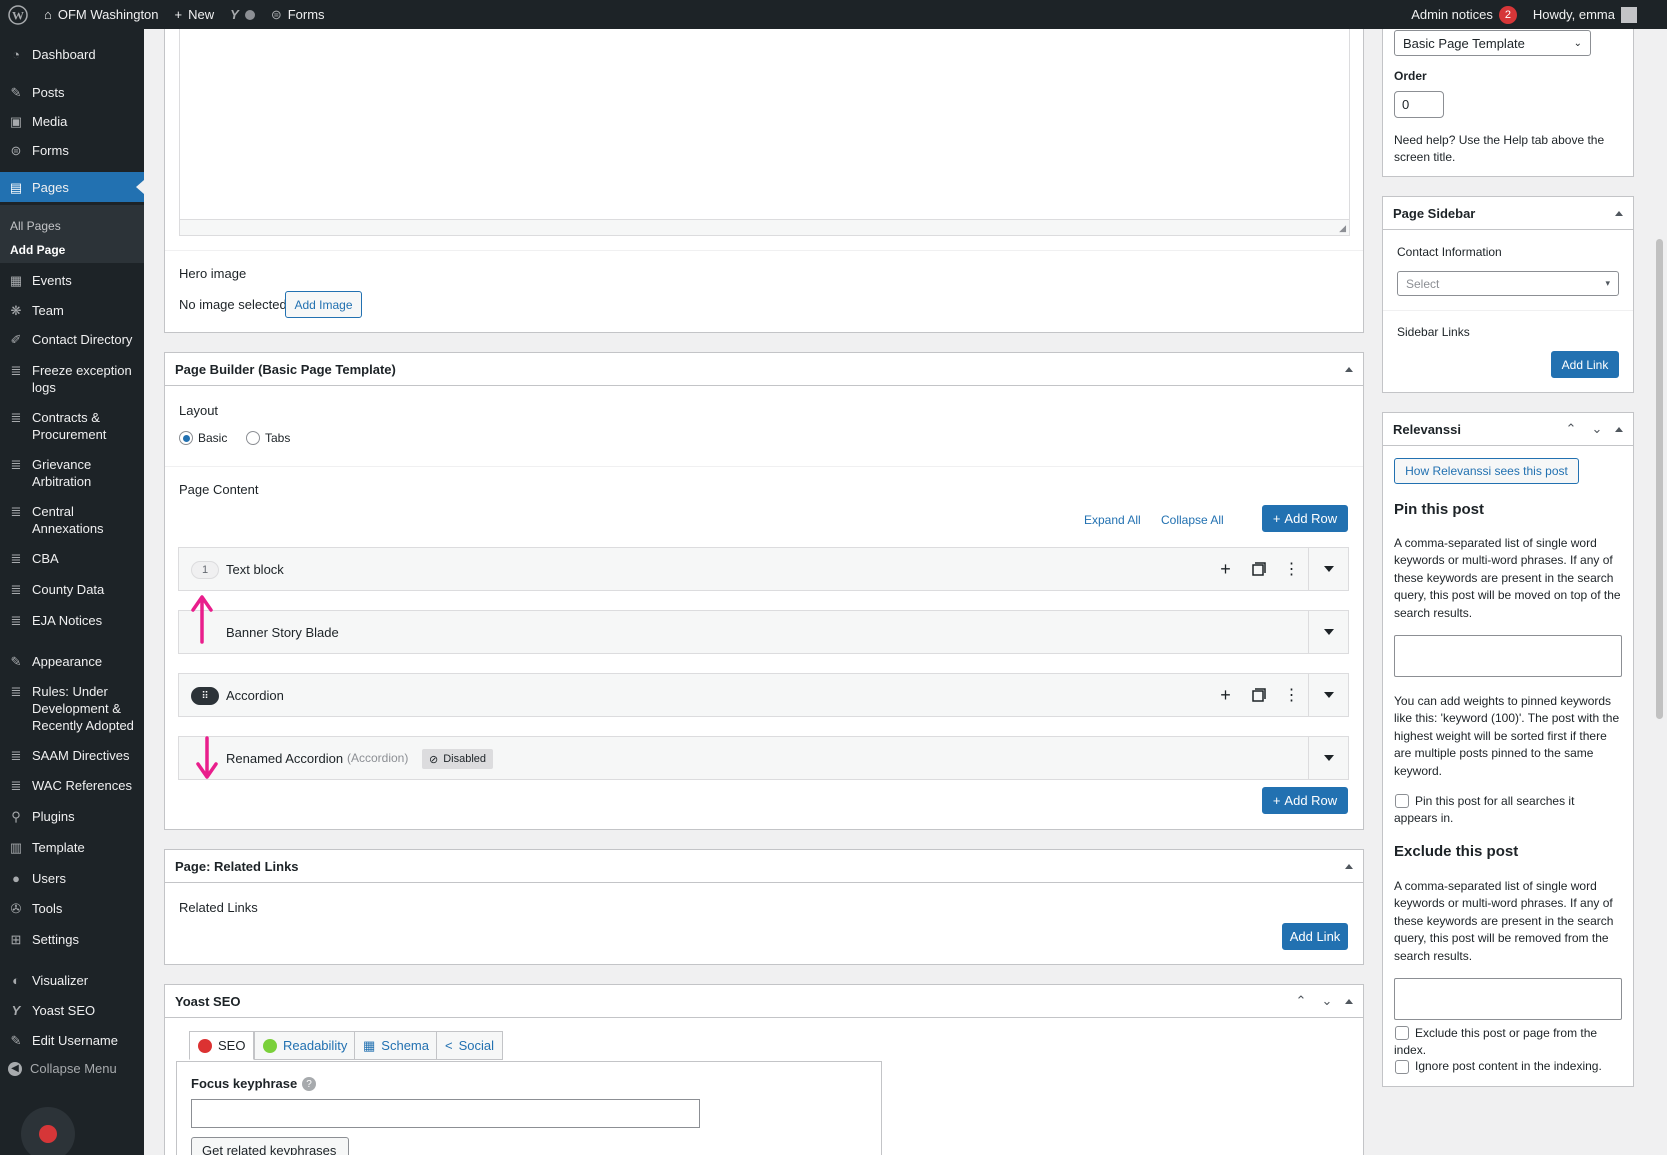  What do you see at coordinates (1305, 800) in the screenshot?
I see `add-row-button-bottom: + Add Row` at bounding box center [1305, 800].